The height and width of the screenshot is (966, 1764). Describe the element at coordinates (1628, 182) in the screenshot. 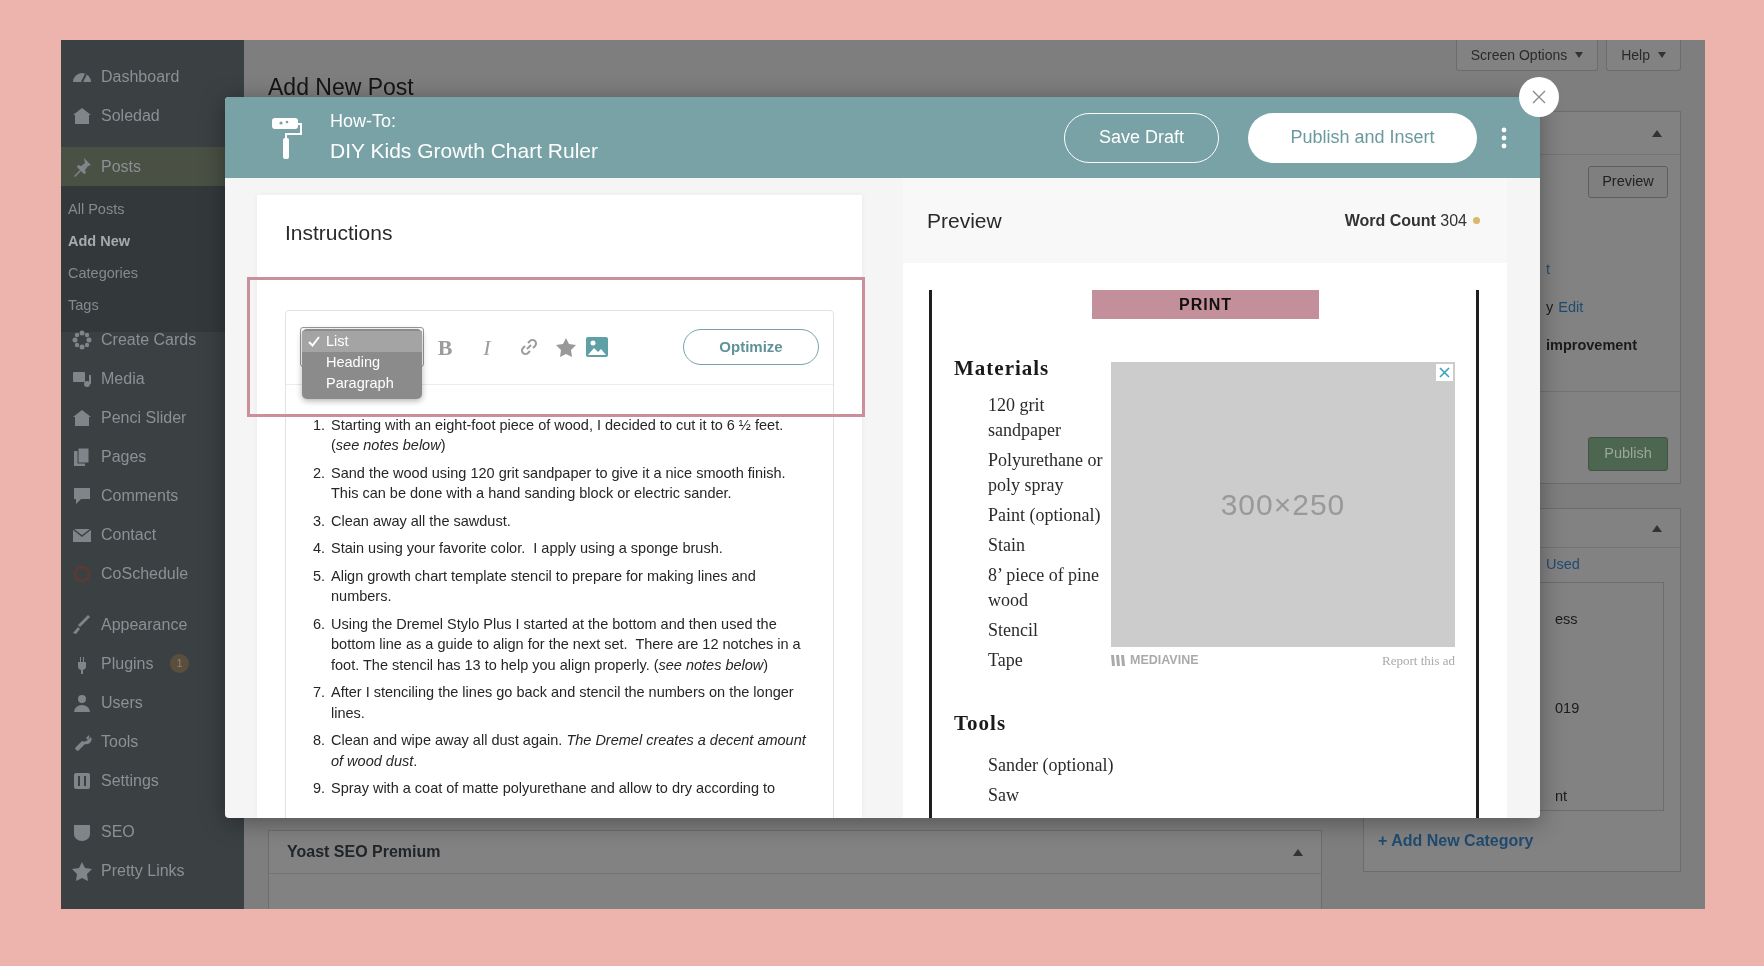

I see `preview-button: Preview` at that location.